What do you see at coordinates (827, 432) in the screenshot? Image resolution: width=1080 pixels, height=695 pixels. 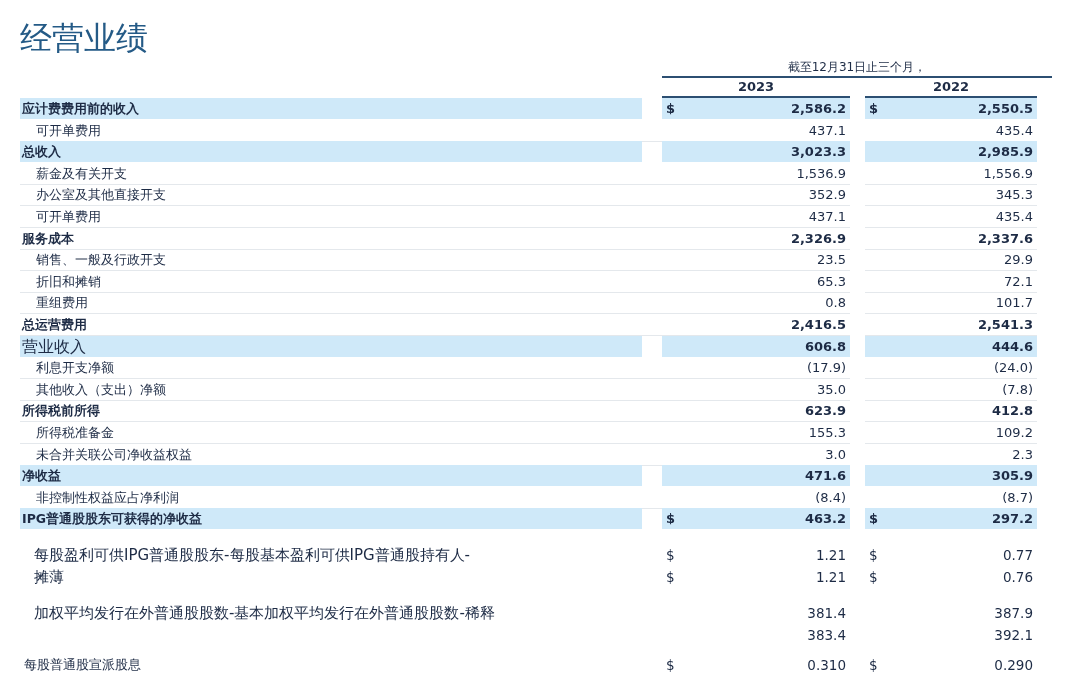 I see `amount: 155.3` at bounding box center [827, 432].